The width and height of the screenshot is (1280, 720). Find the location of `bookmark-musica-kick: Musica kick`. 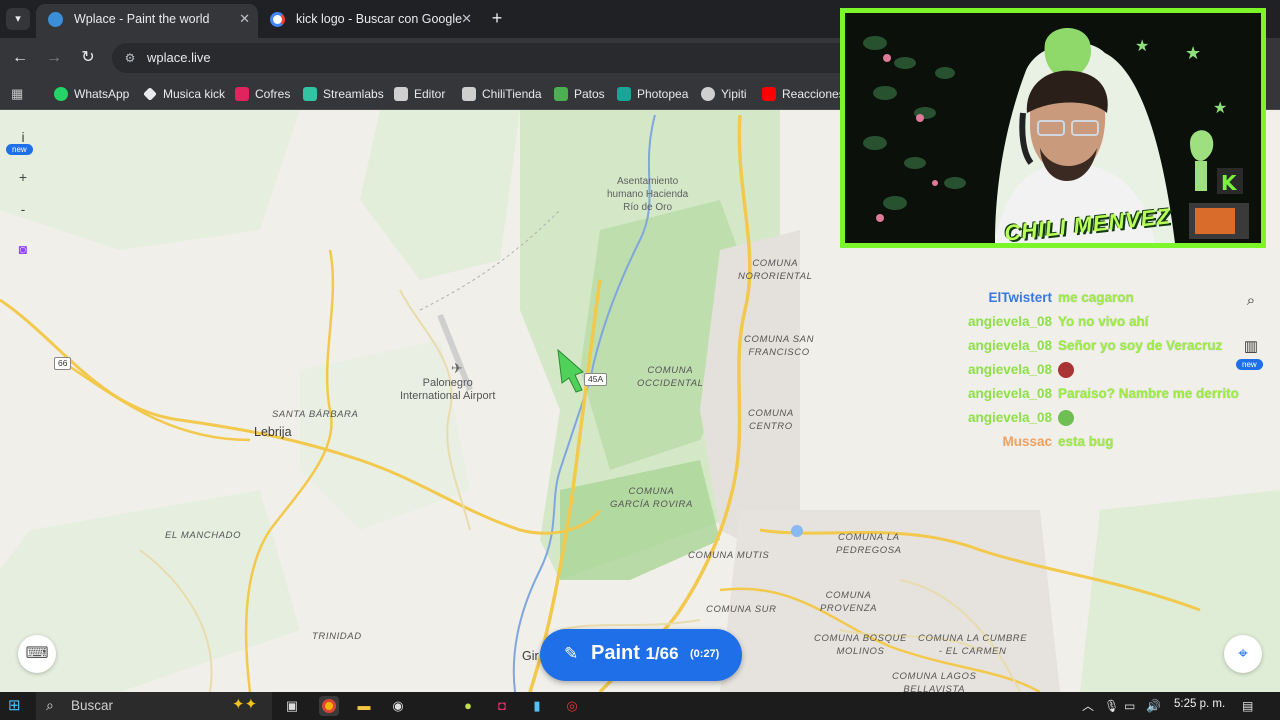

bookmark-musica-kick: Musica kick is located at coordinates (184, 94).